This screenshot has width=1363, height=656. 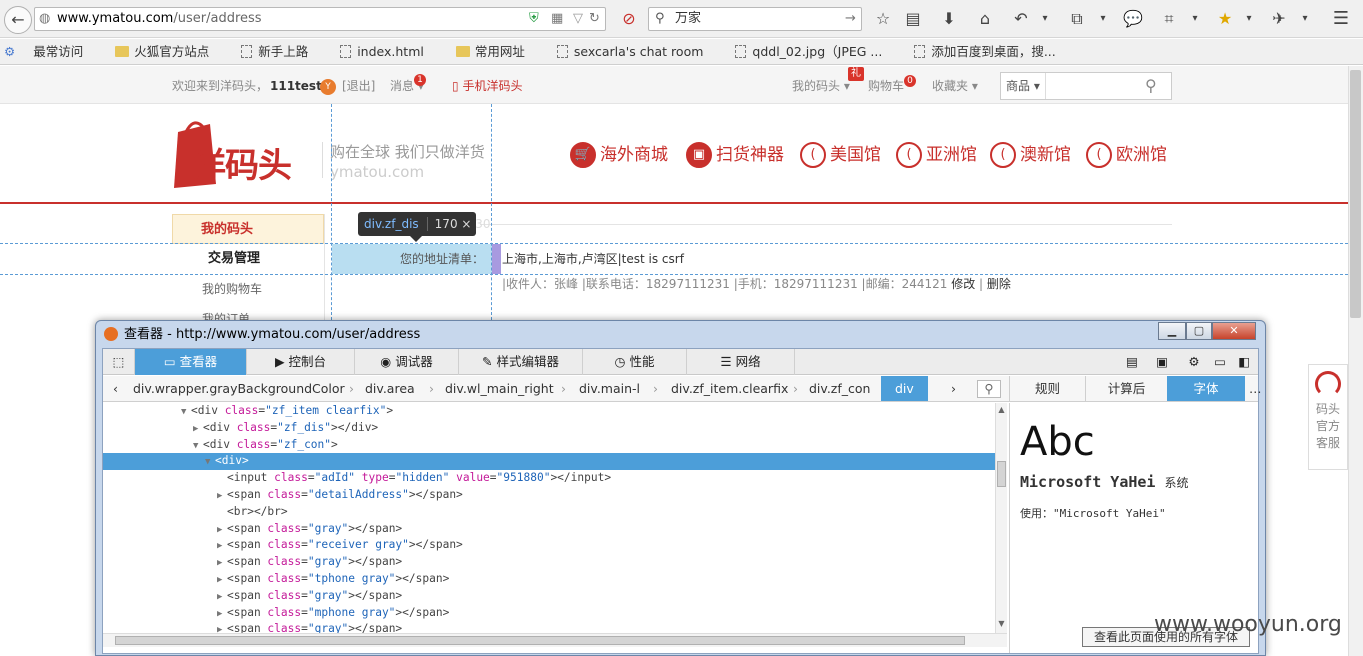 I want to click on breadcrumb-item: div.wl_main_right, so click(x=499, y=388).